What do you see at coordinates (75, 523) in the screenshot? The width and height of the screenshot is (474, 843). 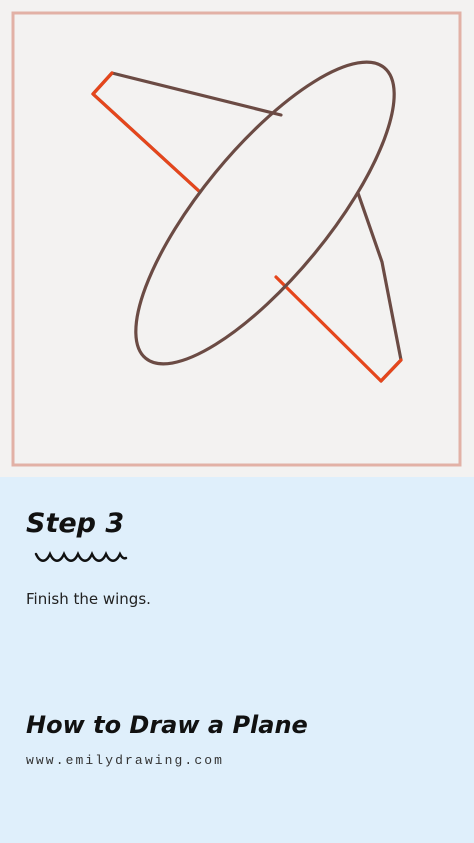 I see `step-title: Step 3` at bounding box center [75, 523].